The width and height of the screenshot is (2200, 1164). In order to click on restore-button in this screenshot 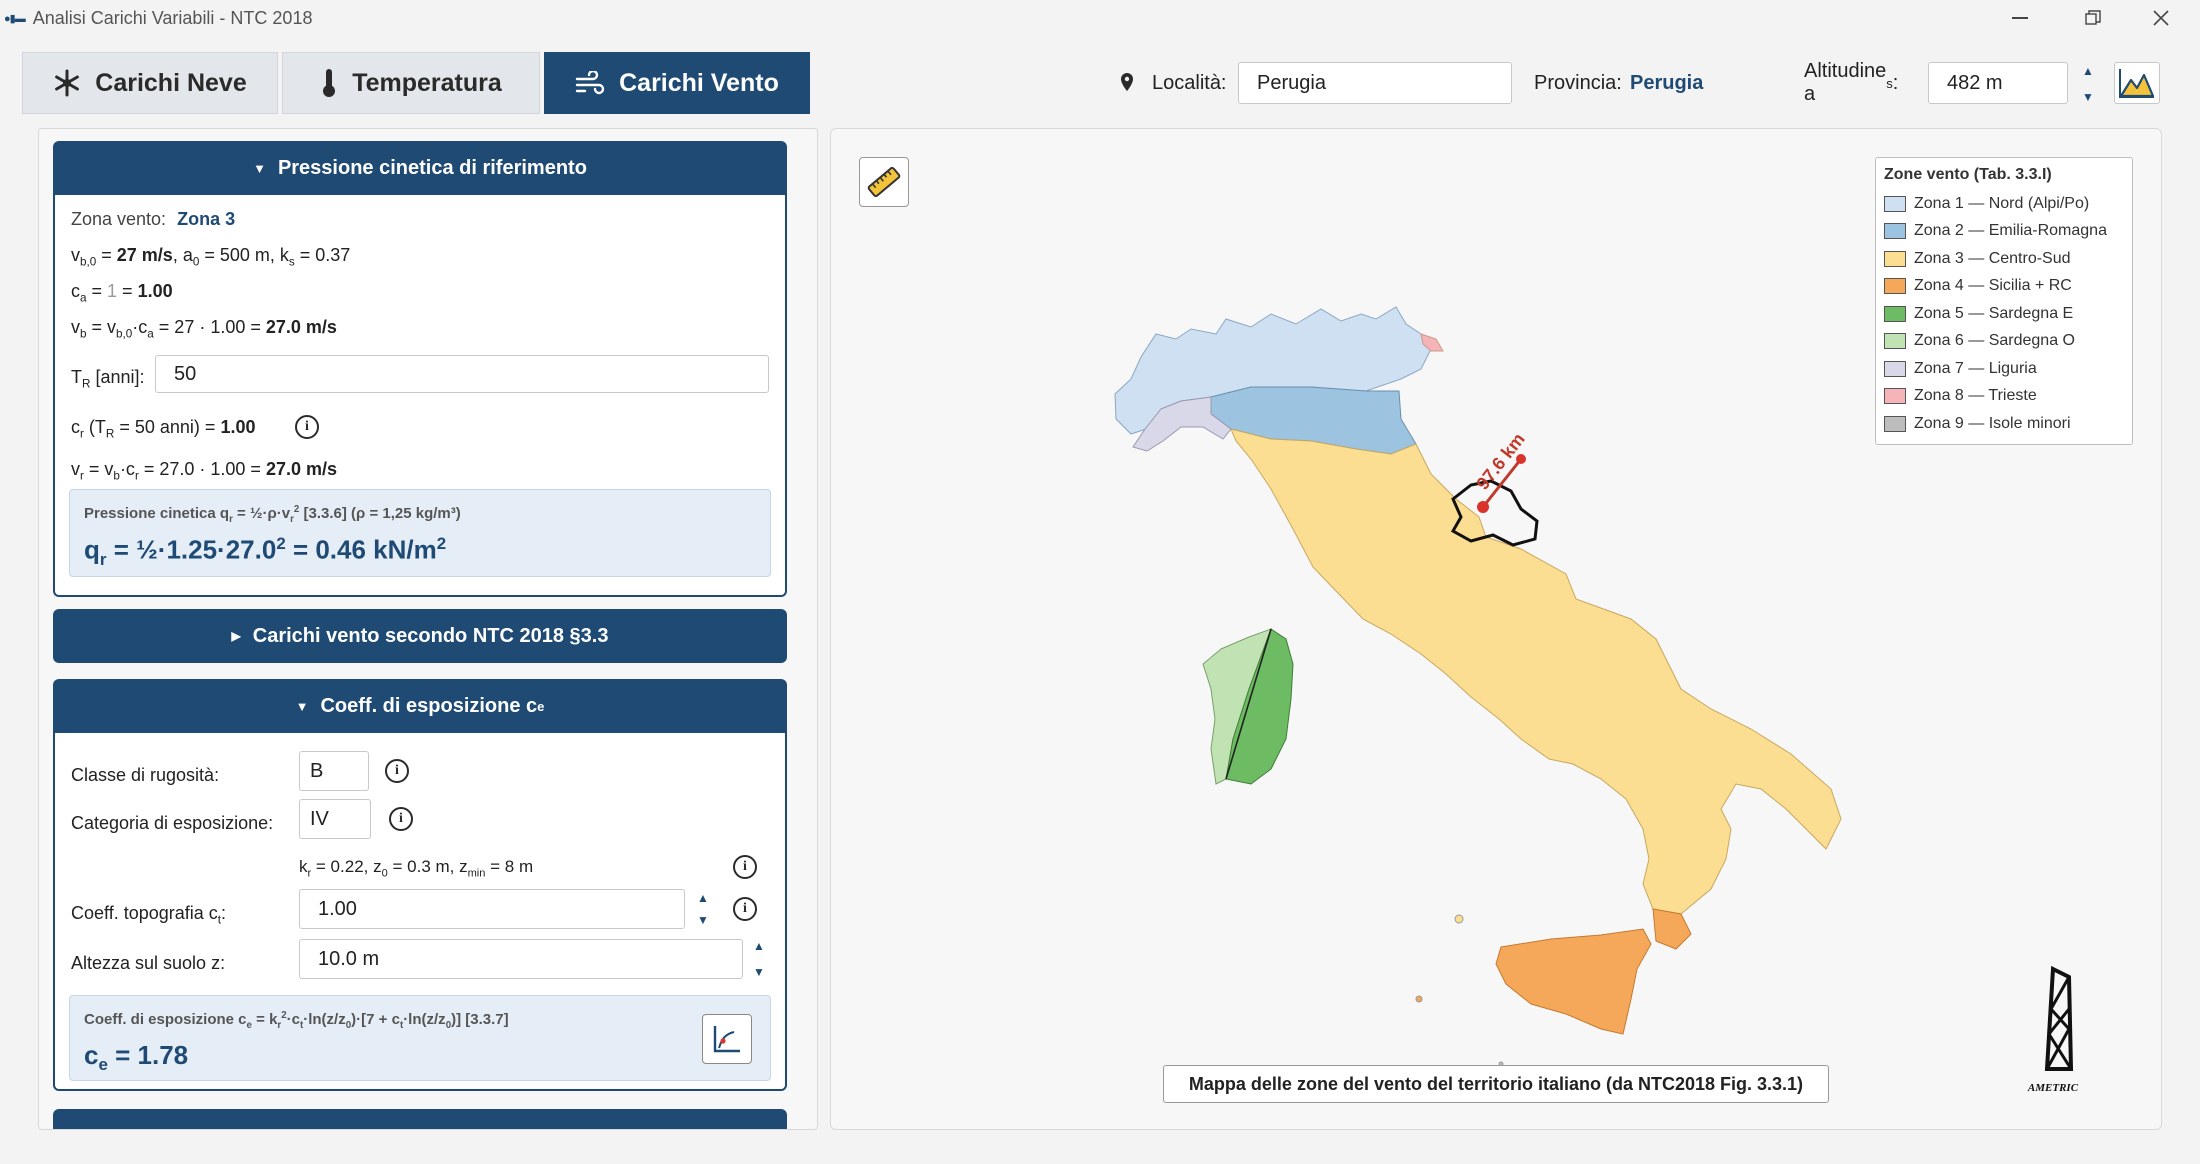, I will do `click(2093, 18)`.